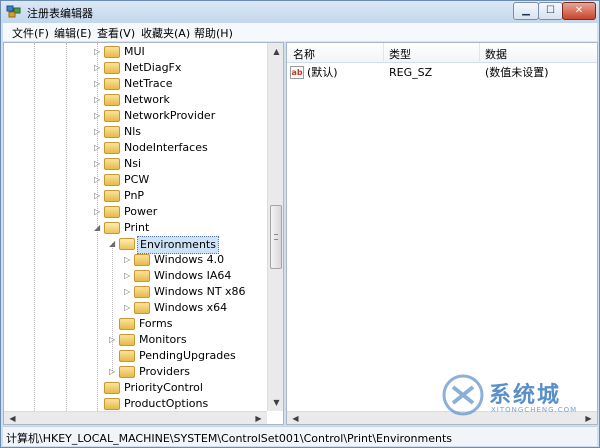  What do you see at coordinates (442, 73) in the screenshot?
I see `value-row: ab (默认) REG_SZ (数值未设置)` at bounding box center [442, 73].